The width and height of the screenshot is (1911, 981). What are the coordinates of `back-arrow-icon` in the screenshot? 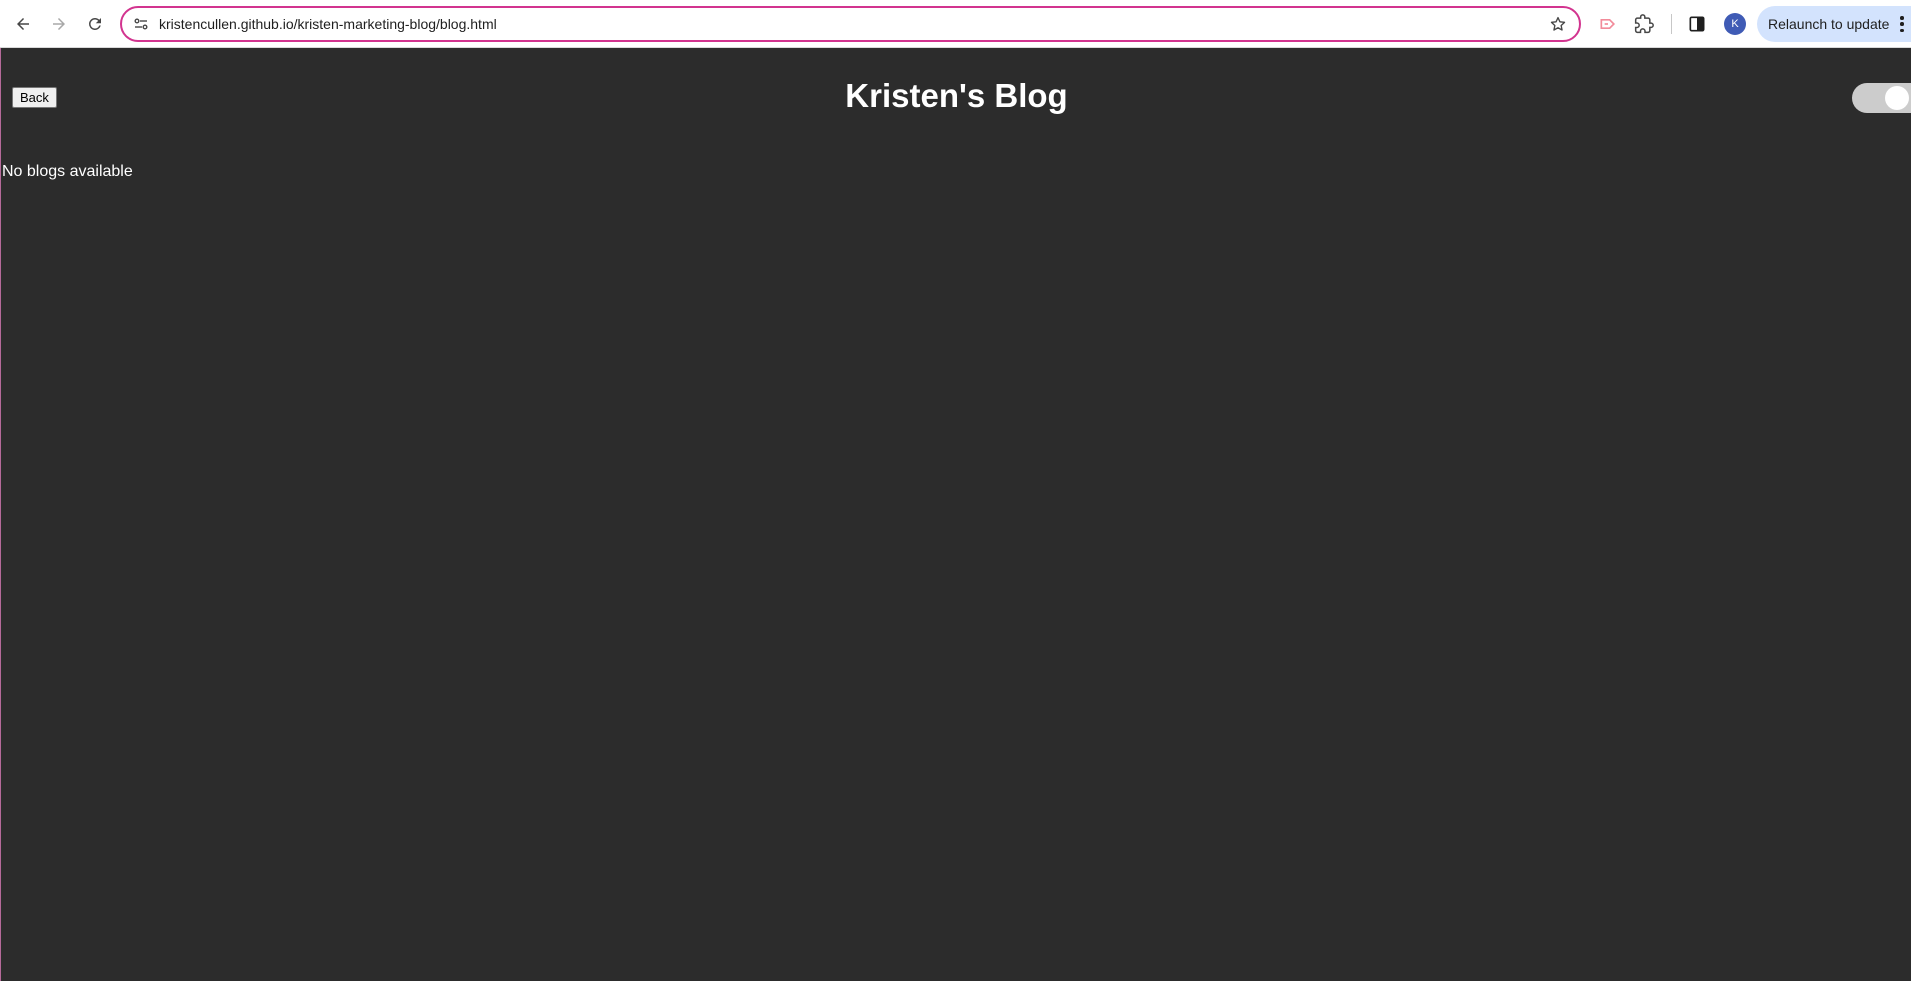 It's located at (23, 24).